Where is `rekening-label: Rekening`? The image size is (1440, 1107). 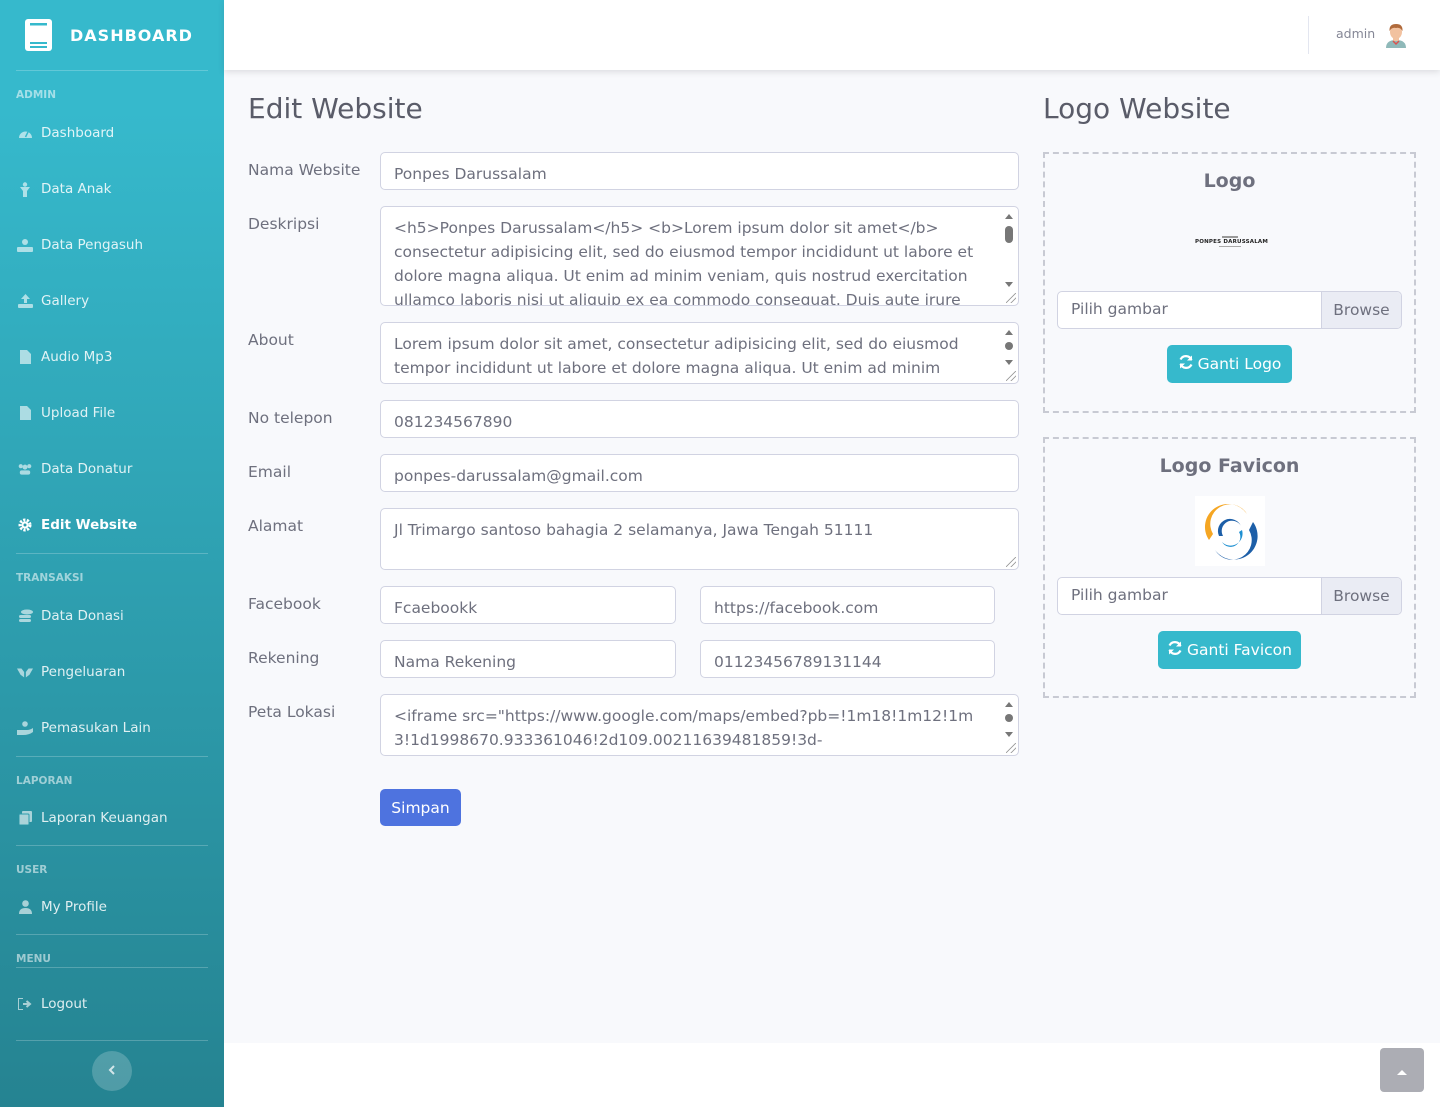
rekening-label: Rekening is located at coordinates (284, 658).